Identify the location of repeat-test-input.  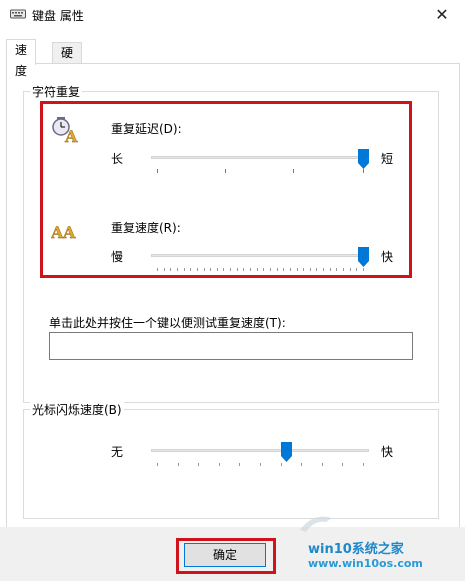
(231, 346).